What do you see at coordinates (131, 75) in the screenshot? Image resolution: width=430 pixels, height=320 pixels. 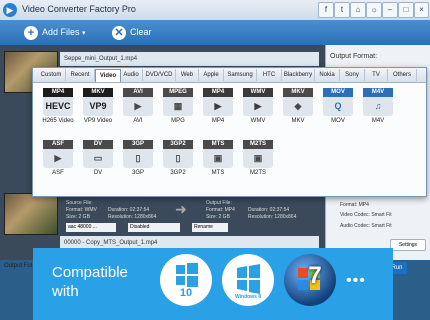 I see `tab-audio: Audio` at bounding box center [131, 75].